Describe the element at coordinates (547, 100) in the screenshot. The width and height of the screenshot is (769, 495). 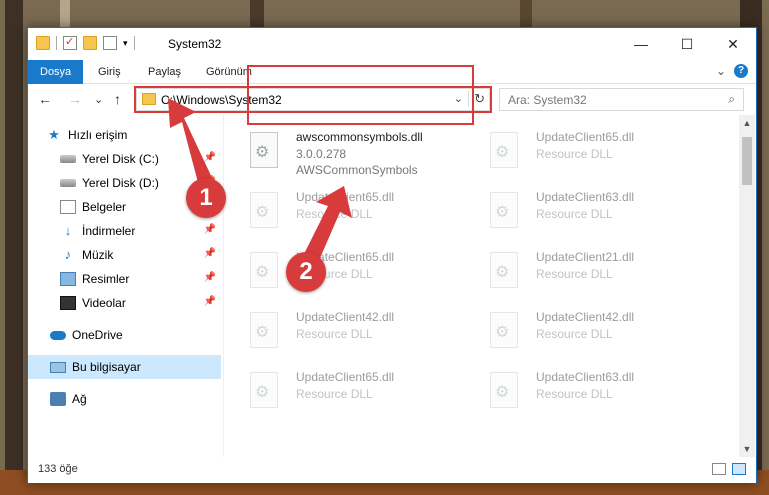
I see `search-placeholder: Ara: System32` at that location.